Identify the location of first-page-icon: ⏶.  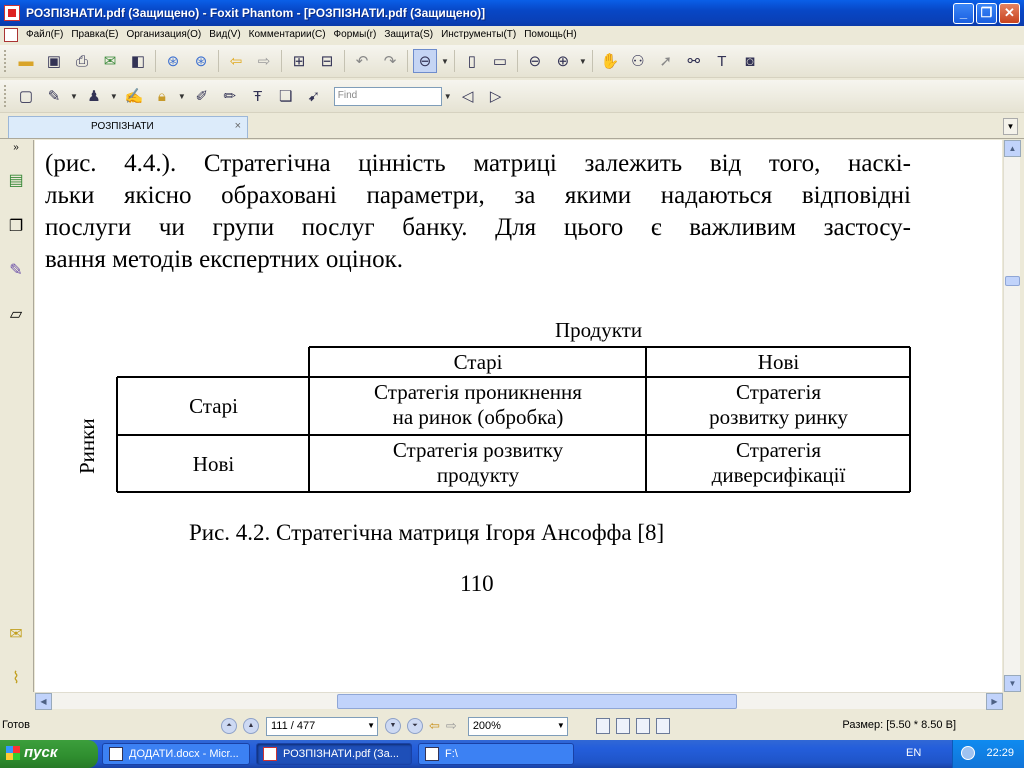
(229, 726).